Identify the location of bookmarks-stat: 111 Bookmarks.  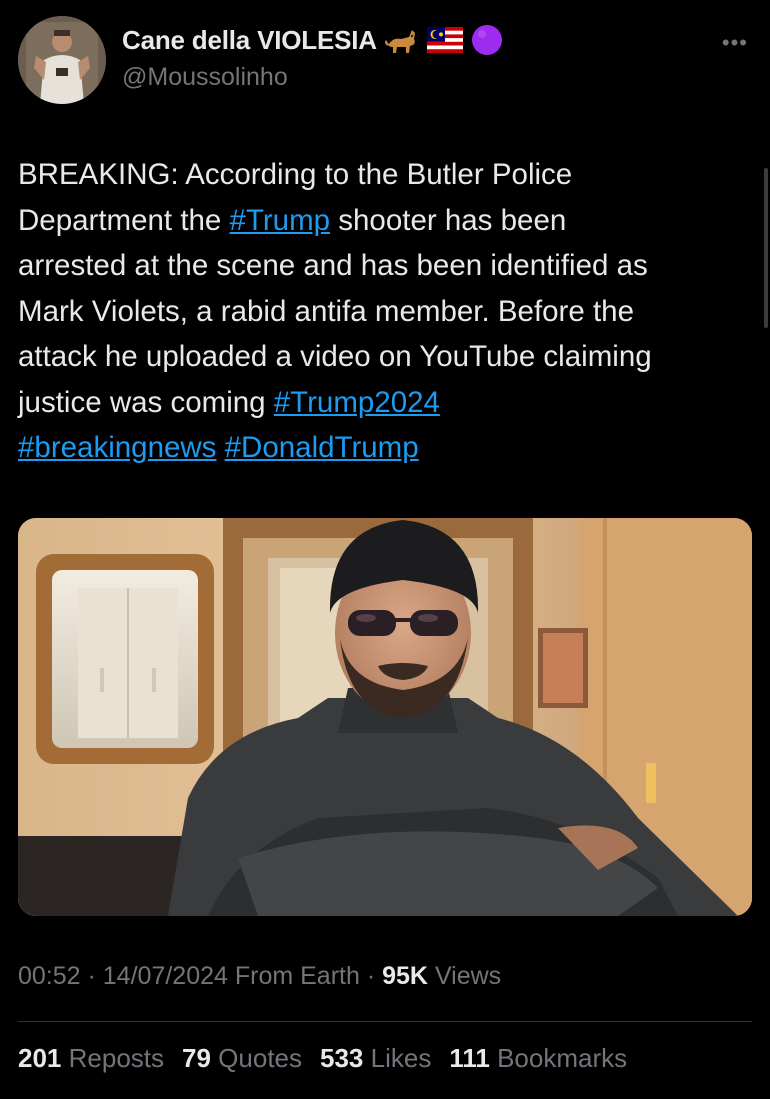
(538, 1058).